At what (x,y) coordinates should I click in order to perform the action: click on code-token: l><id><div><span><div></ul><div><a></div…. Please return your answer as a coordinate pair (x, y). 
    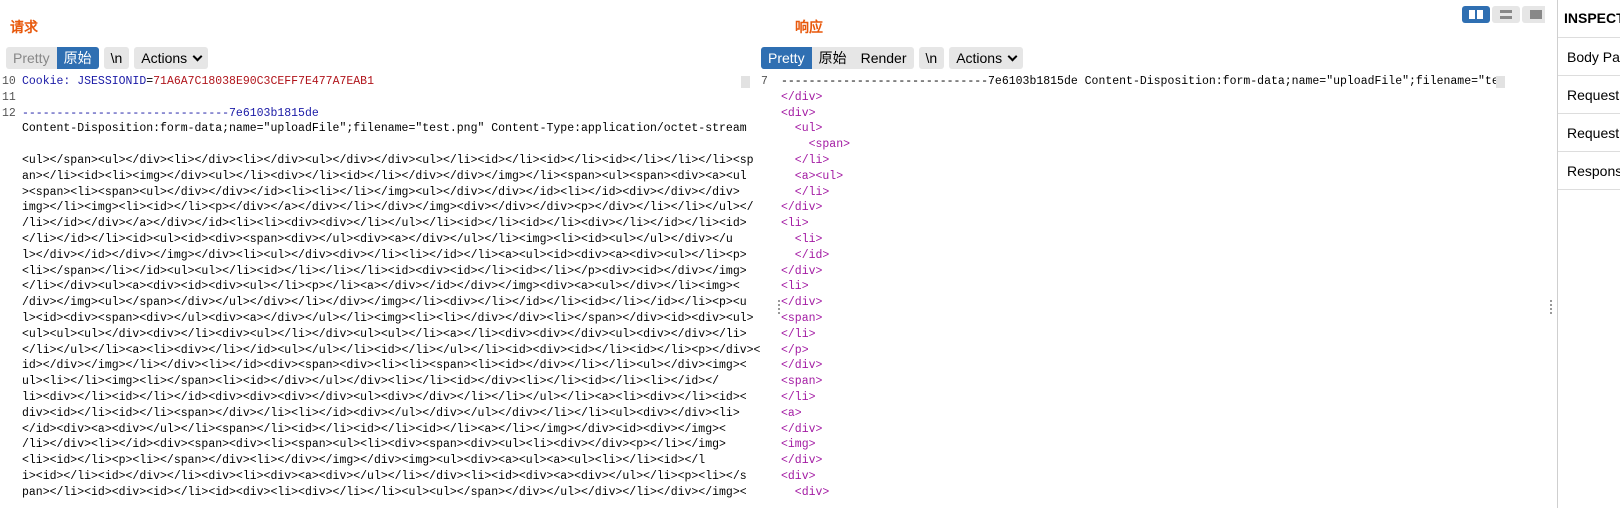
    Looking at the image, I should click on (388, 318).